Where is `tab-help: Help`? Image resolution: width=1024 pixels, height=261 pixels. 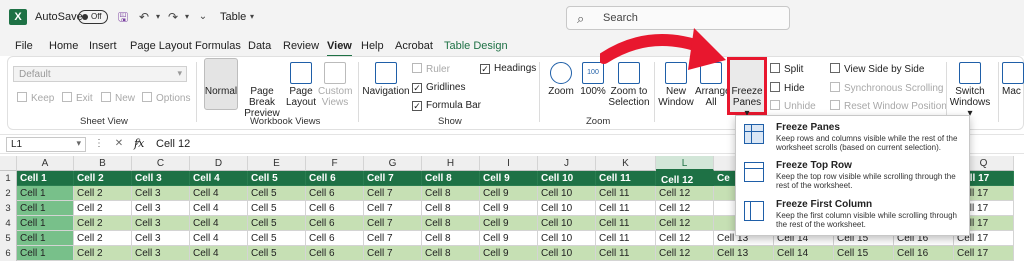
tab-help: Help is located at coordinates (372, 46).